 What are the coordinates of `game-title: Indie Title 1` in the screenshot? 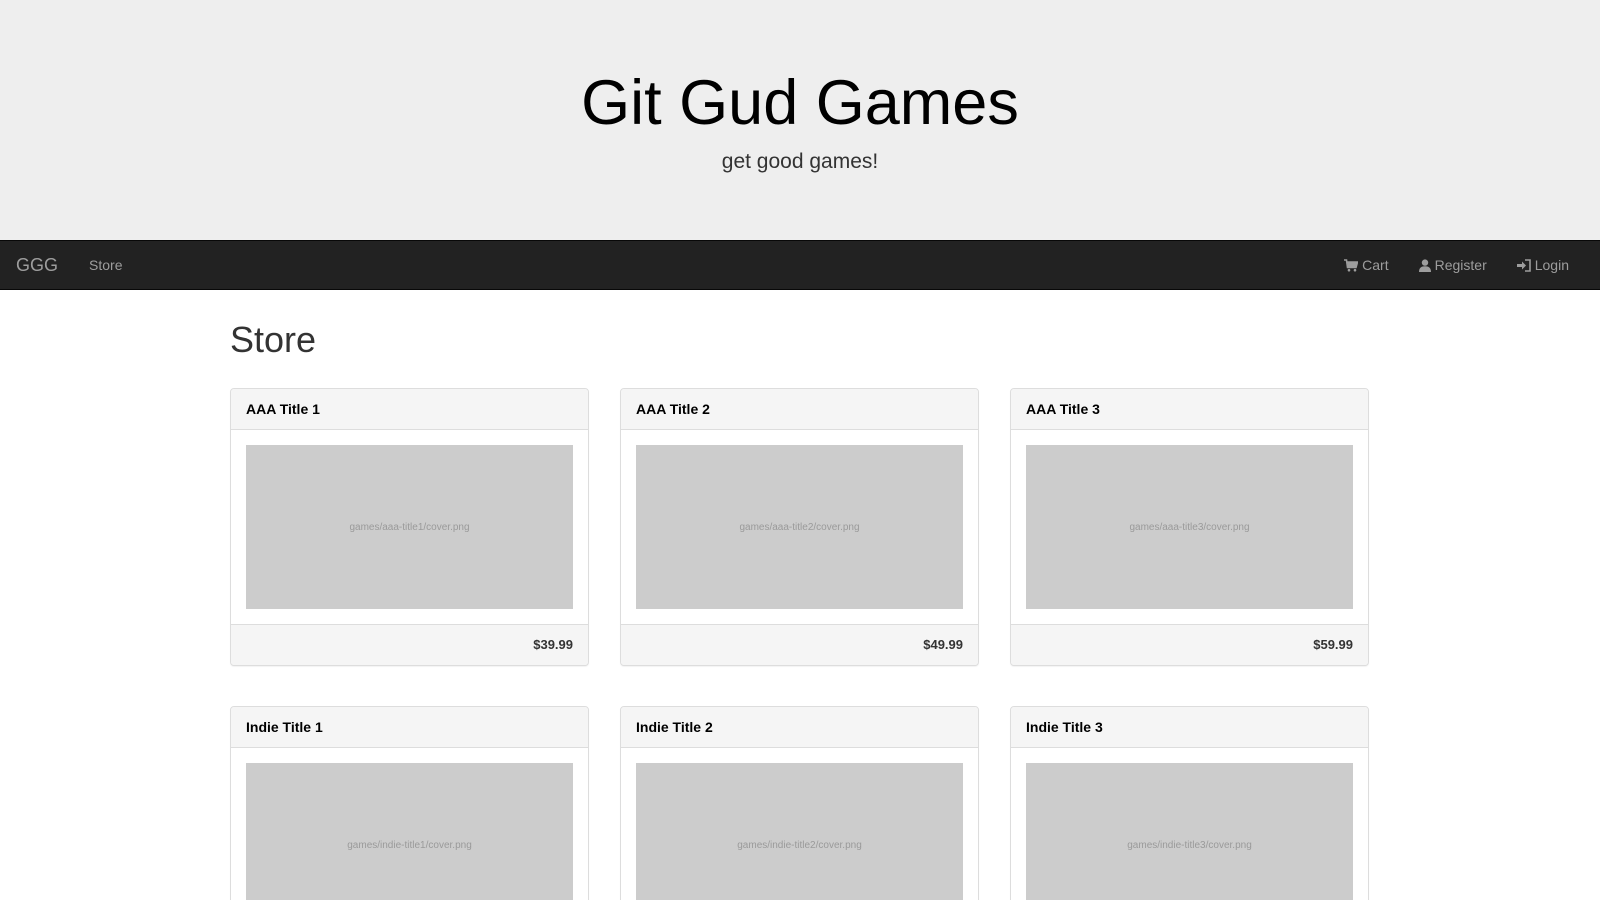 It's located at (409, 727).